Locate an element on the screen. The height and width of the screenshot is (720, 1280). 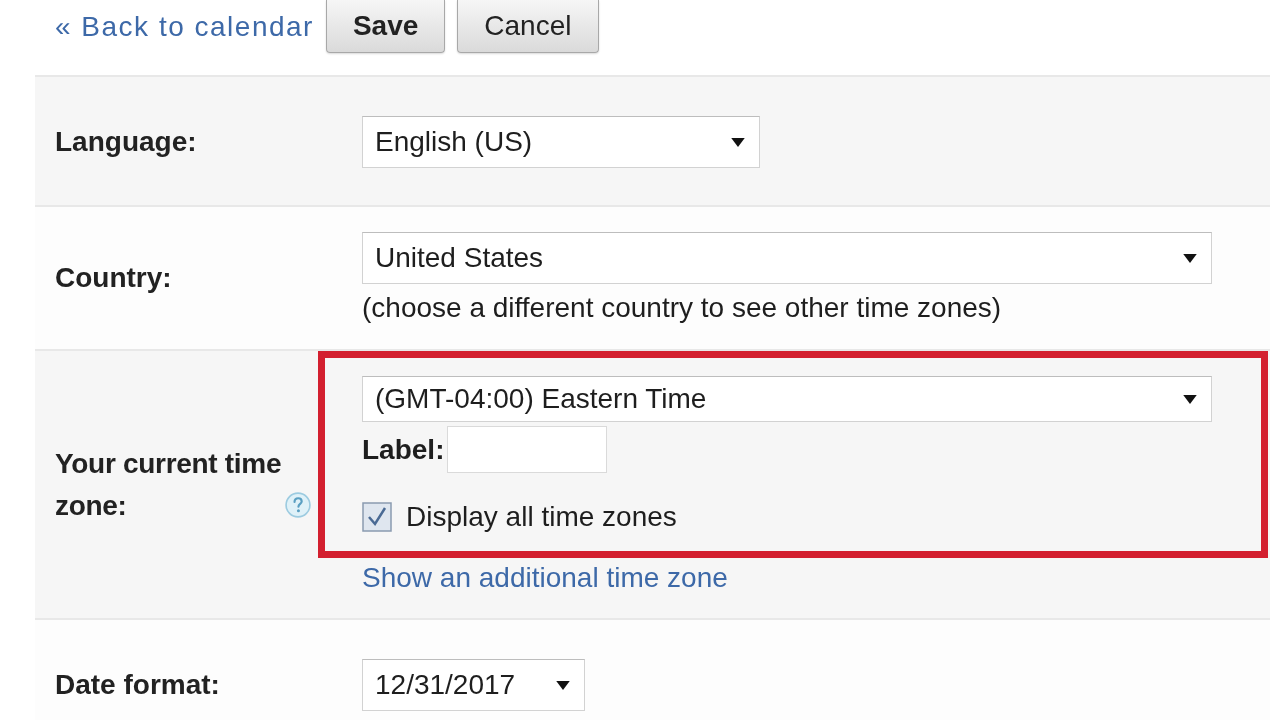
hint-text: (choose a different country to see other time zones) is located at coordinates (682, 308).